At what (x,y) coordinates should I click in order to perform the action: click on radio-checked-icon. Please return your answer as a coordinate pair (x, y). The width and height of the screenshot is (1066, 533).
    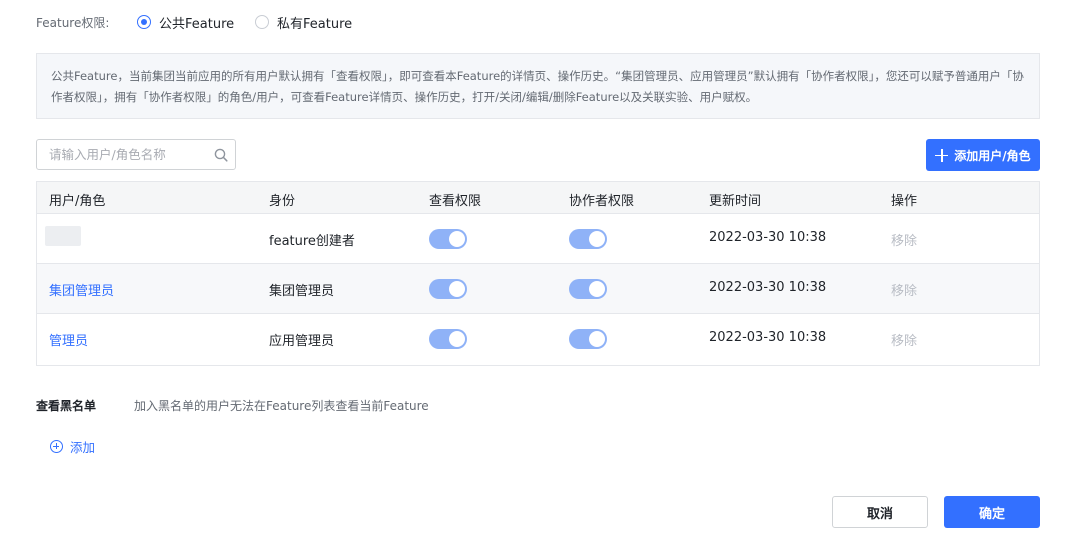
    Looking at the image, I should click on (144, 22).